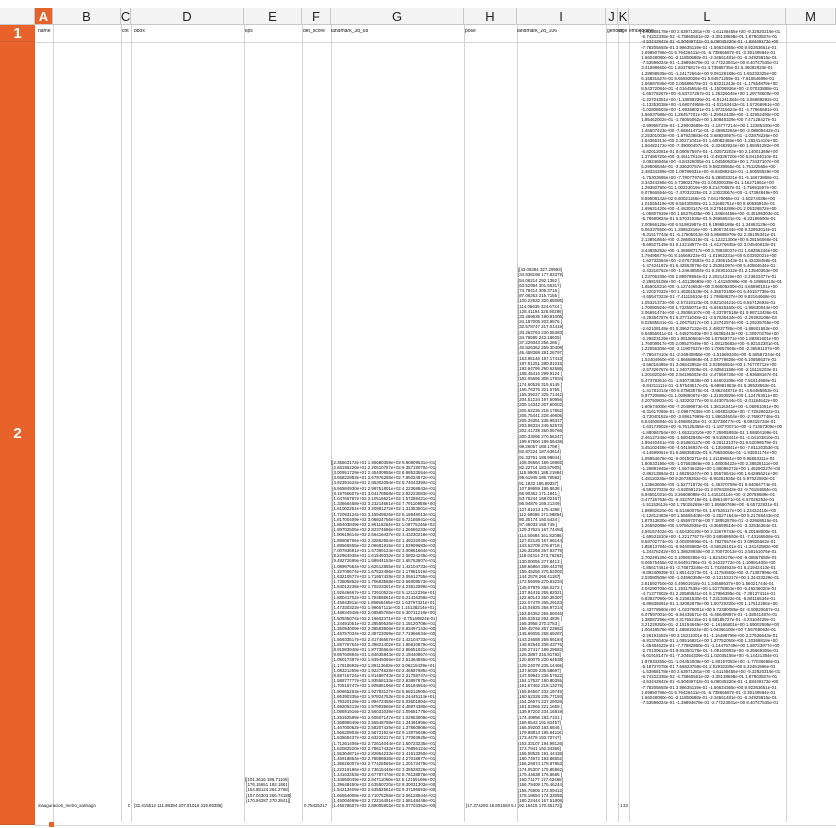 The width and height of the screenshot is (836, 828). I want to click on column-header-a: A, so click(44, 16).